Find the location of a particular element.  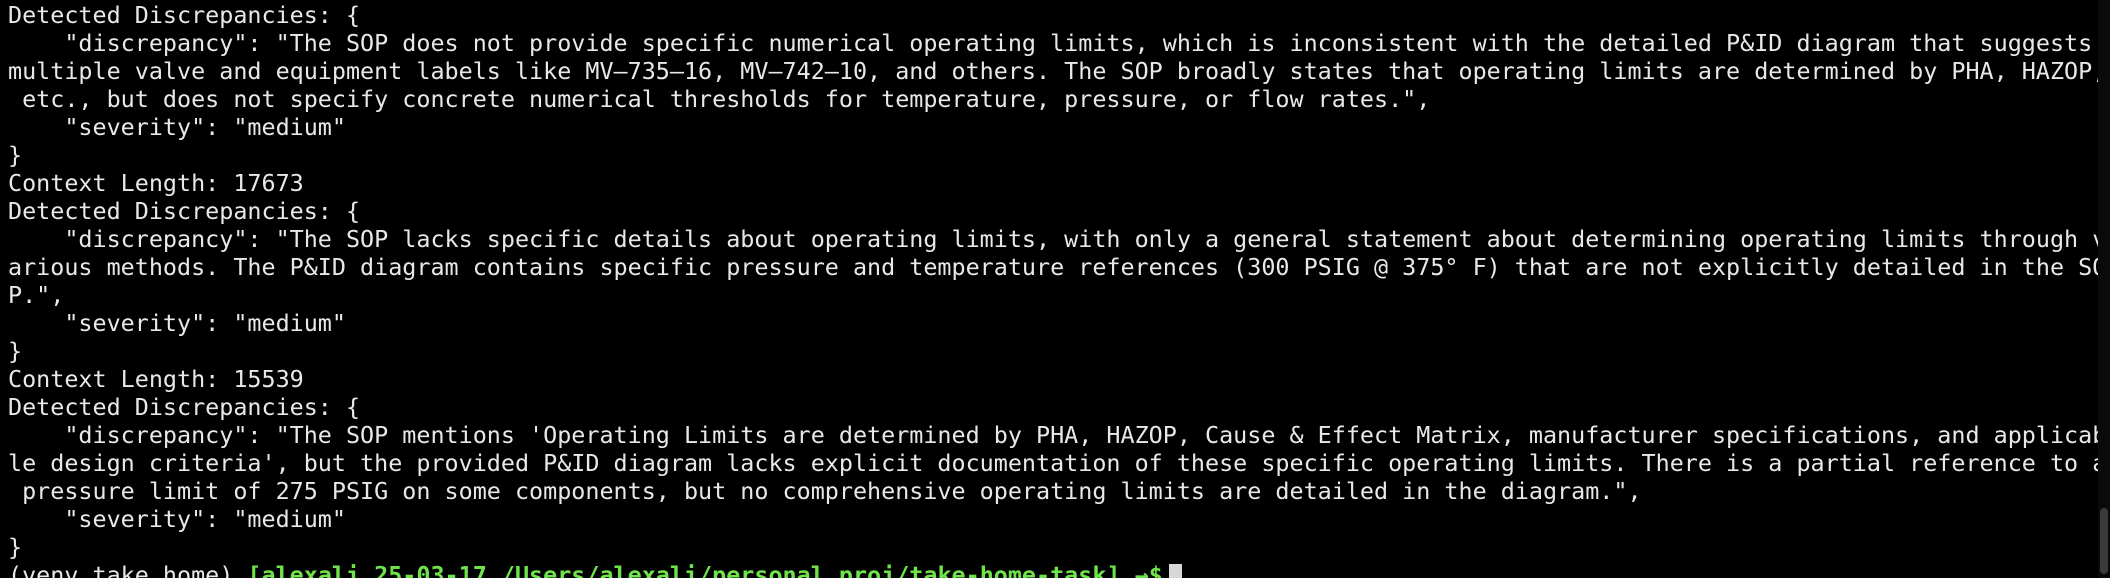

scrollbar is located at coordinates (2104, 289).